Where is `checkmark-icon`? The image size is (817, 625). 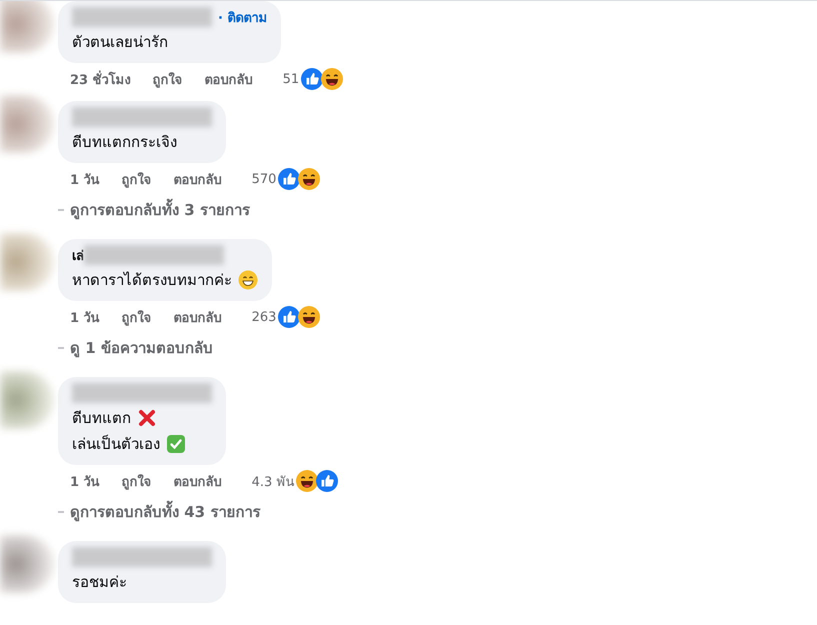
checkmark-icon is located at coordinates (176, 444).